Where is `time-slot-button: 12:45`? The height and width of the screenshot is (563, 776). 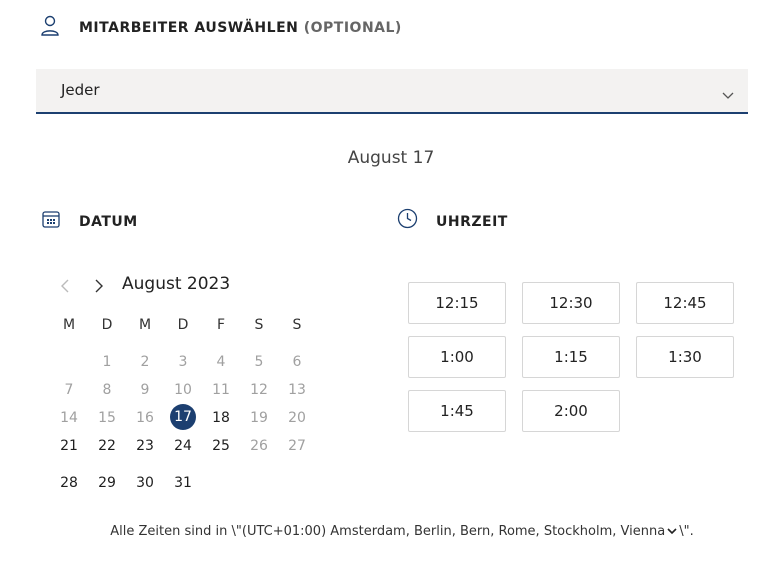
time-slot-button: 12:45 is located at coordinates (685, 303).